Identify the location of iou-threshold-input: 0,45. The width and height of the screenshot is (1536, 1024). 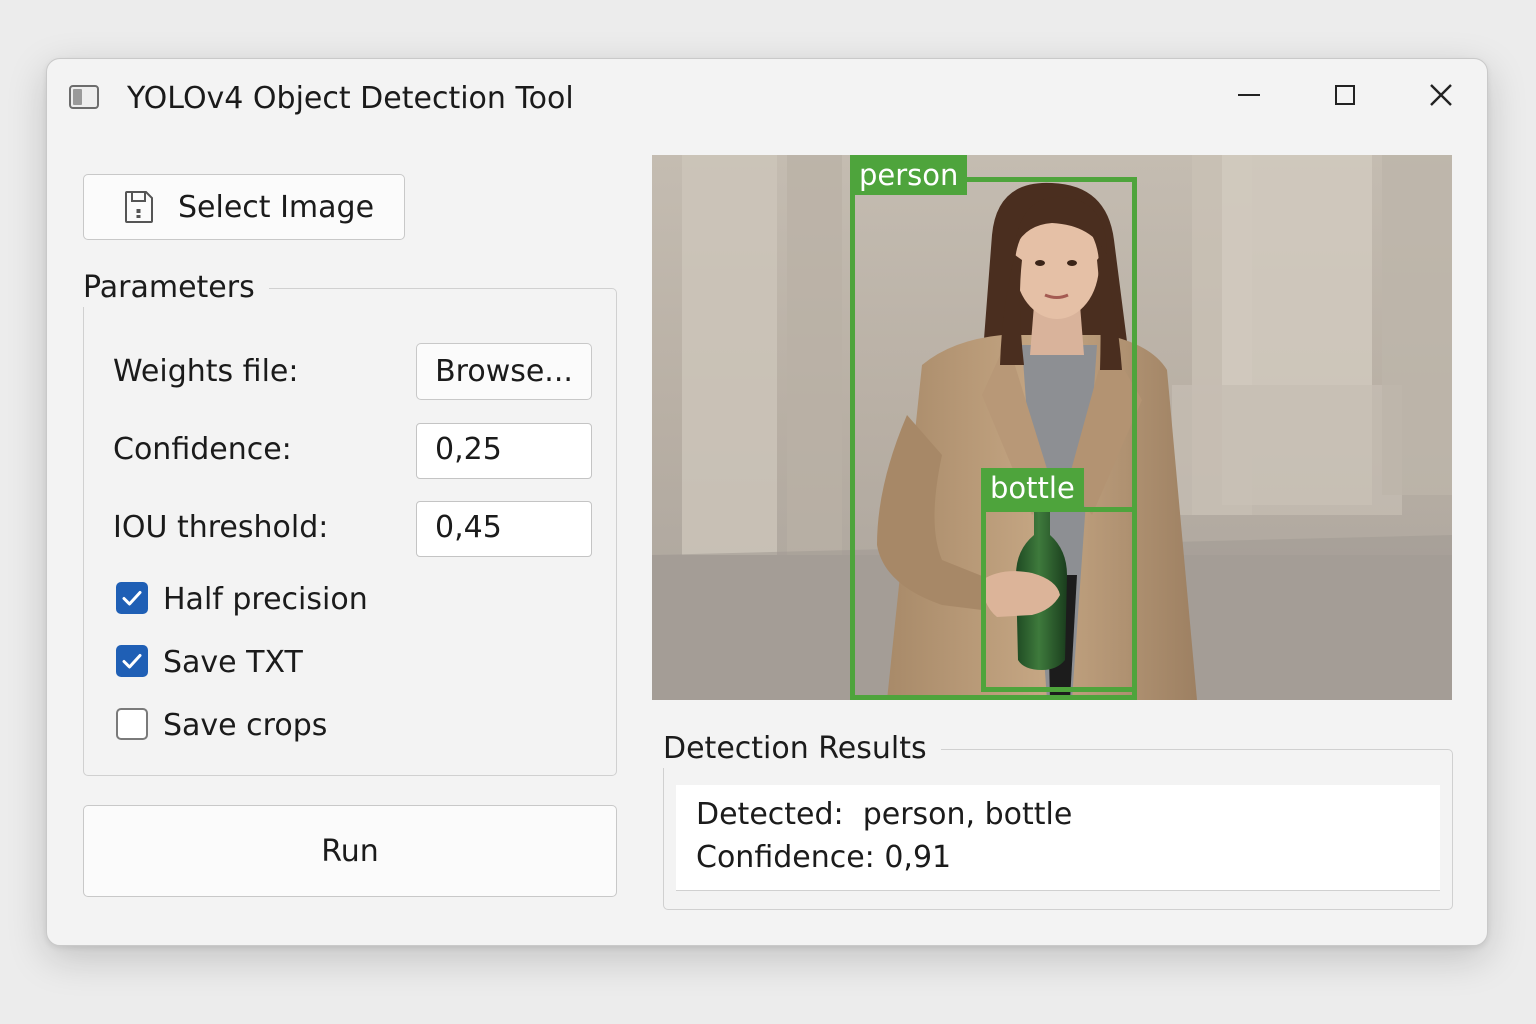
(504, 529).